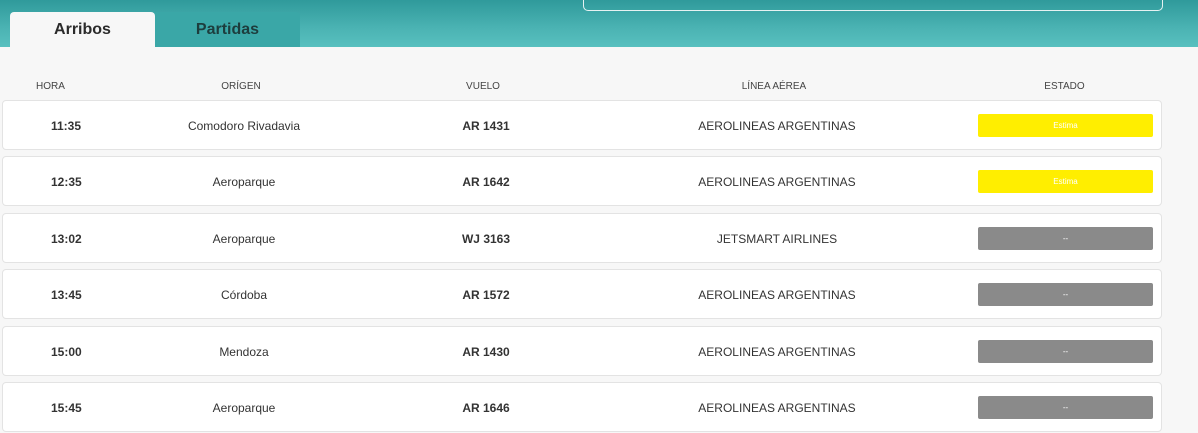 This screenshot has width=1198, height=433. Describe the element at coordinates (774, 86) in the screenshot. I see `header-linea: LÍNEA AÉREA` at that location.